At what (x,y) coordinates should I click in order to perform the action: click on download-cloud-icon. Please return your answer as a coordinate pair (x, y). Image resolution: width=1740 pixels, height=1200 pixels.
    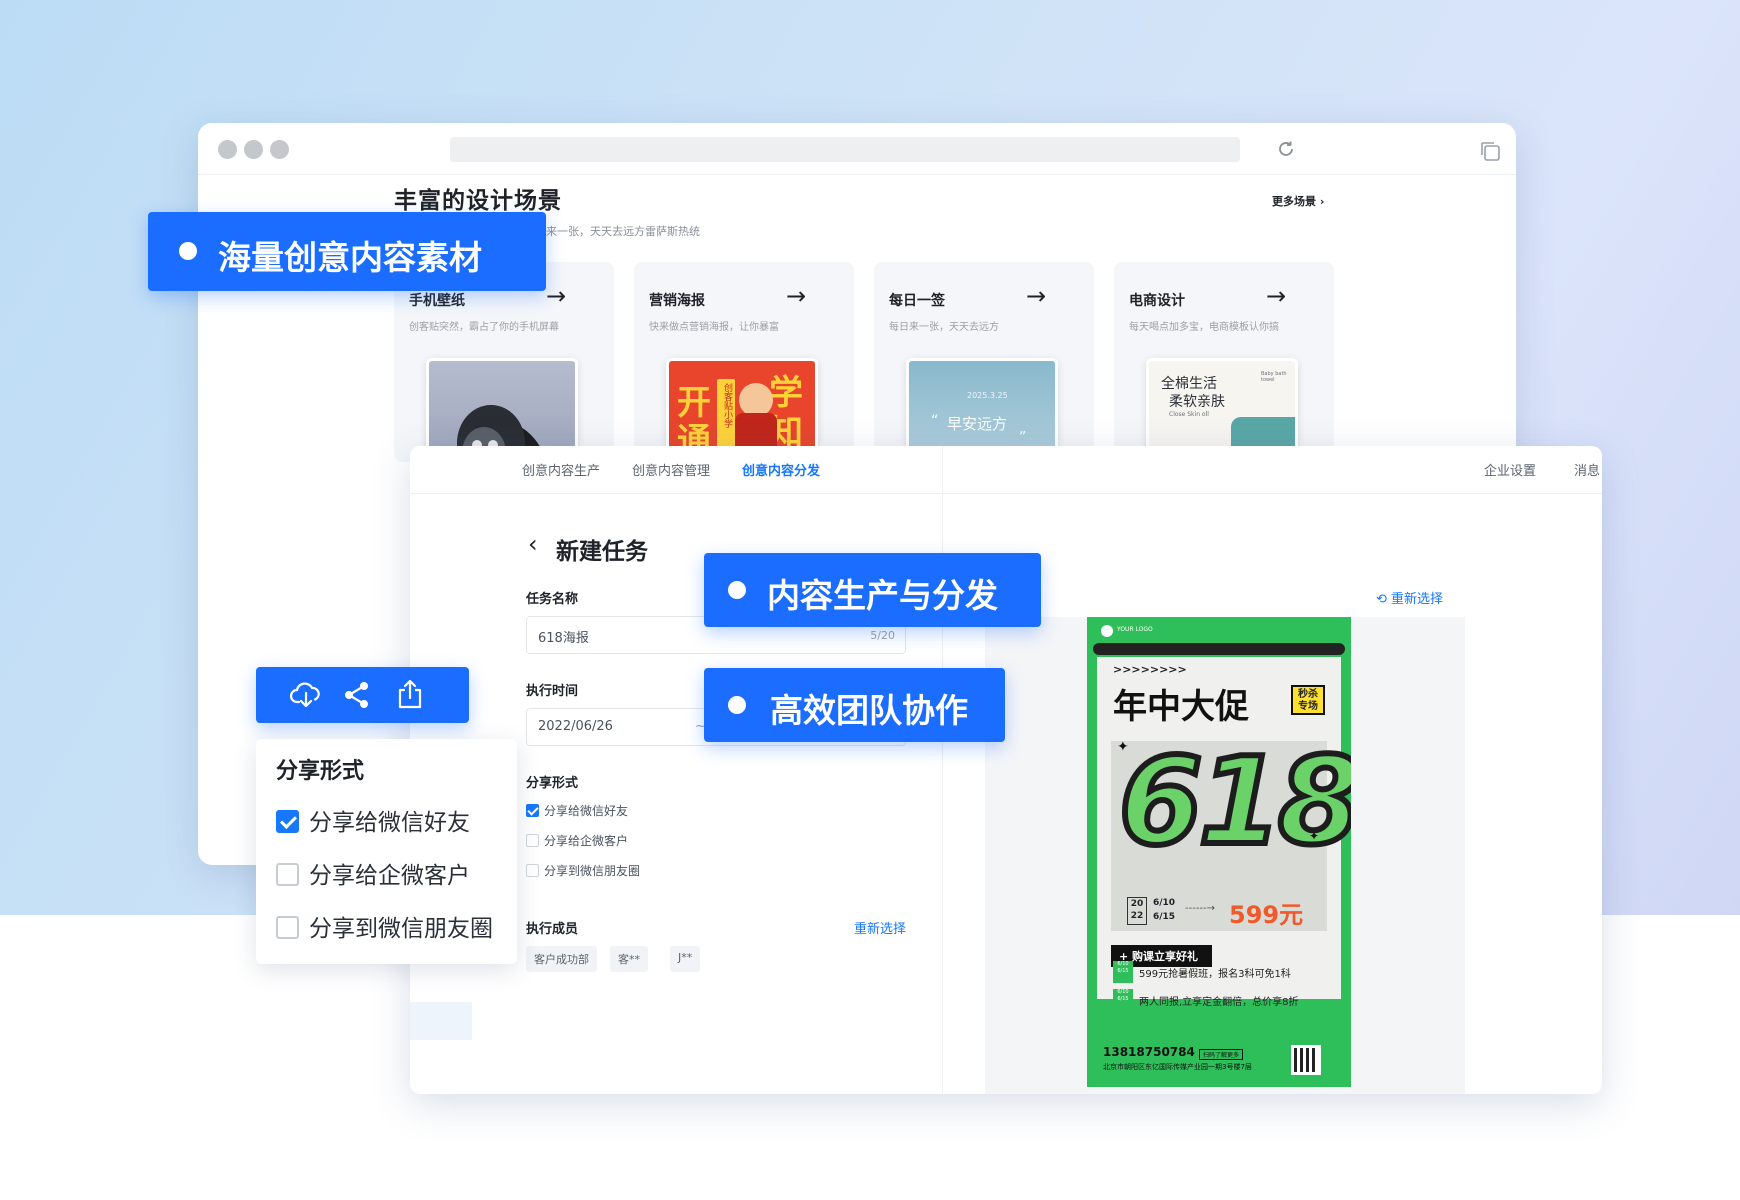
    Looking at the image, I should click on (306, 695).